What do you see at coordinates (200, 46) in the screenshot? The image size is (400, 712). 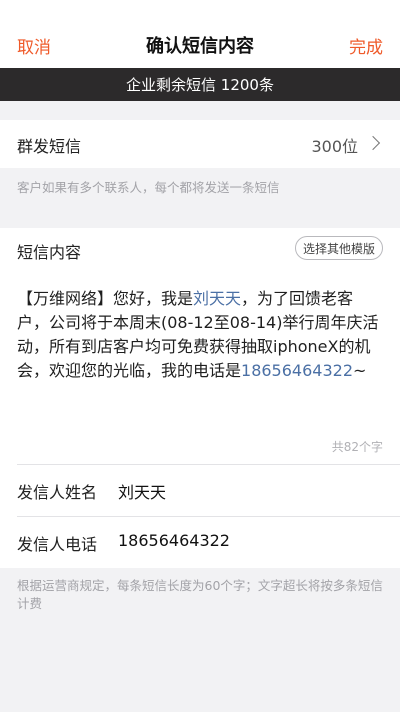 I see `page-title: 确认短信内容` at bounding box center [200, 46].